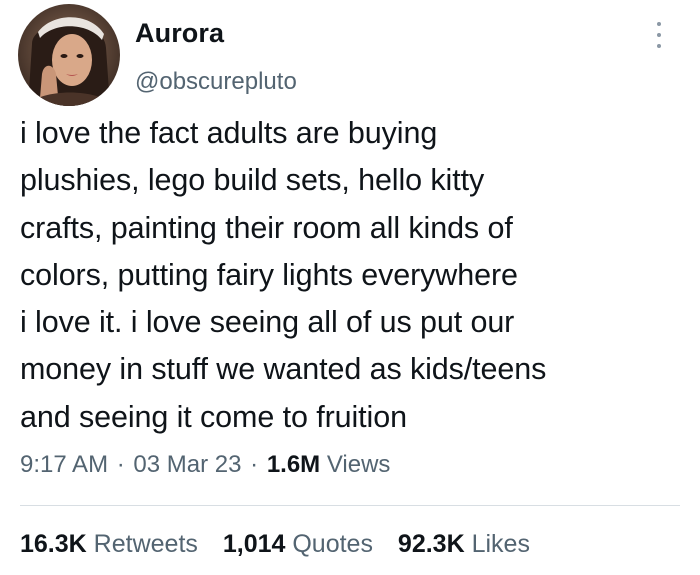  What do you see at coordinates (179, 33) in the screenshot?
I see `author-display-name: Aurora` at bounding box center [179, 33].